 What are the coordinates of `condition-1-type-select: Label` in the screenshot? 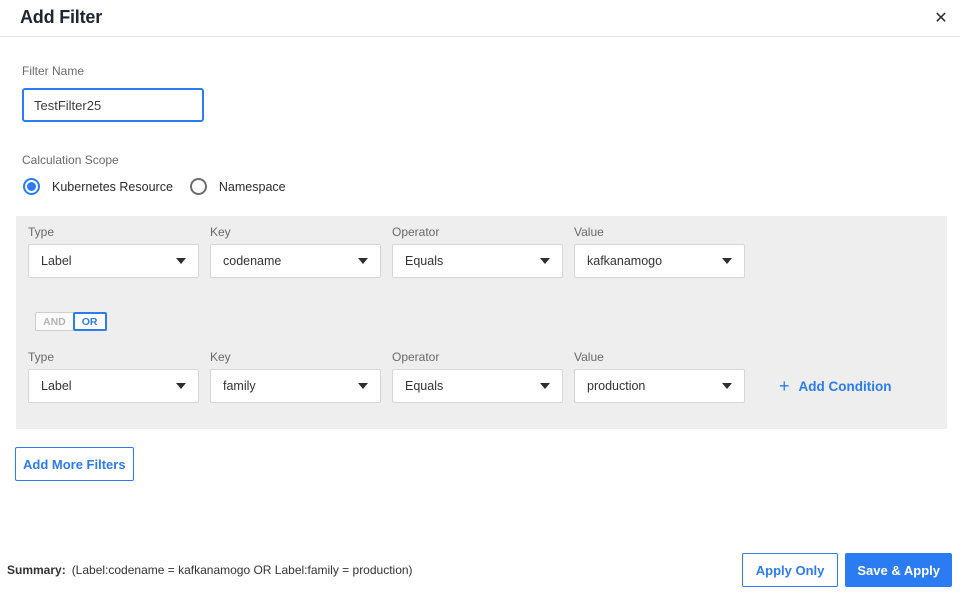 It's located at (113, 261).